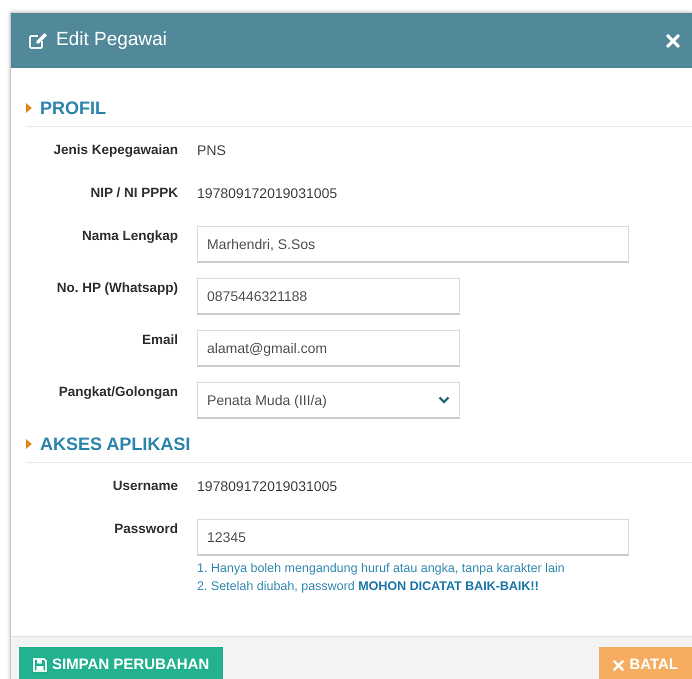  What do you see at coordinates (115, 150) in the screenshot?
I see `field-label: Jenis Kepegawaian` at bounding box center [115, 150].